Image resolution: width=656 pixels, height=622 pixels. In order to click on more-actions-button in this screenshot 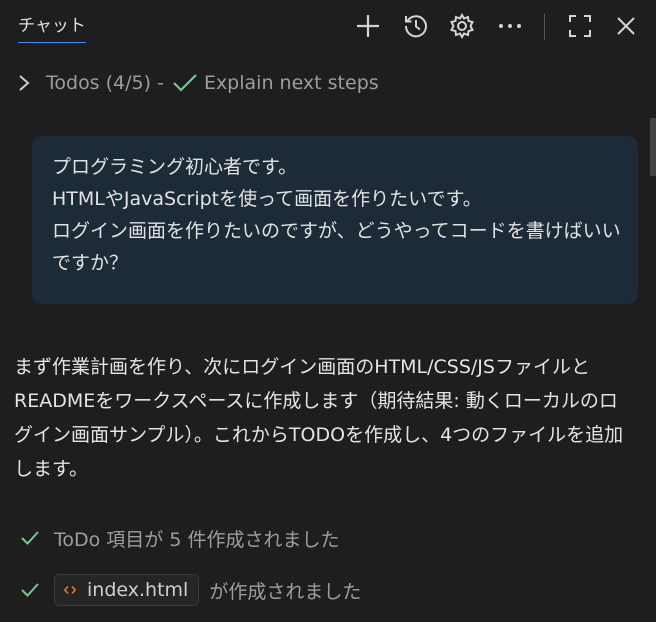, I will do `click(510, 26)`.